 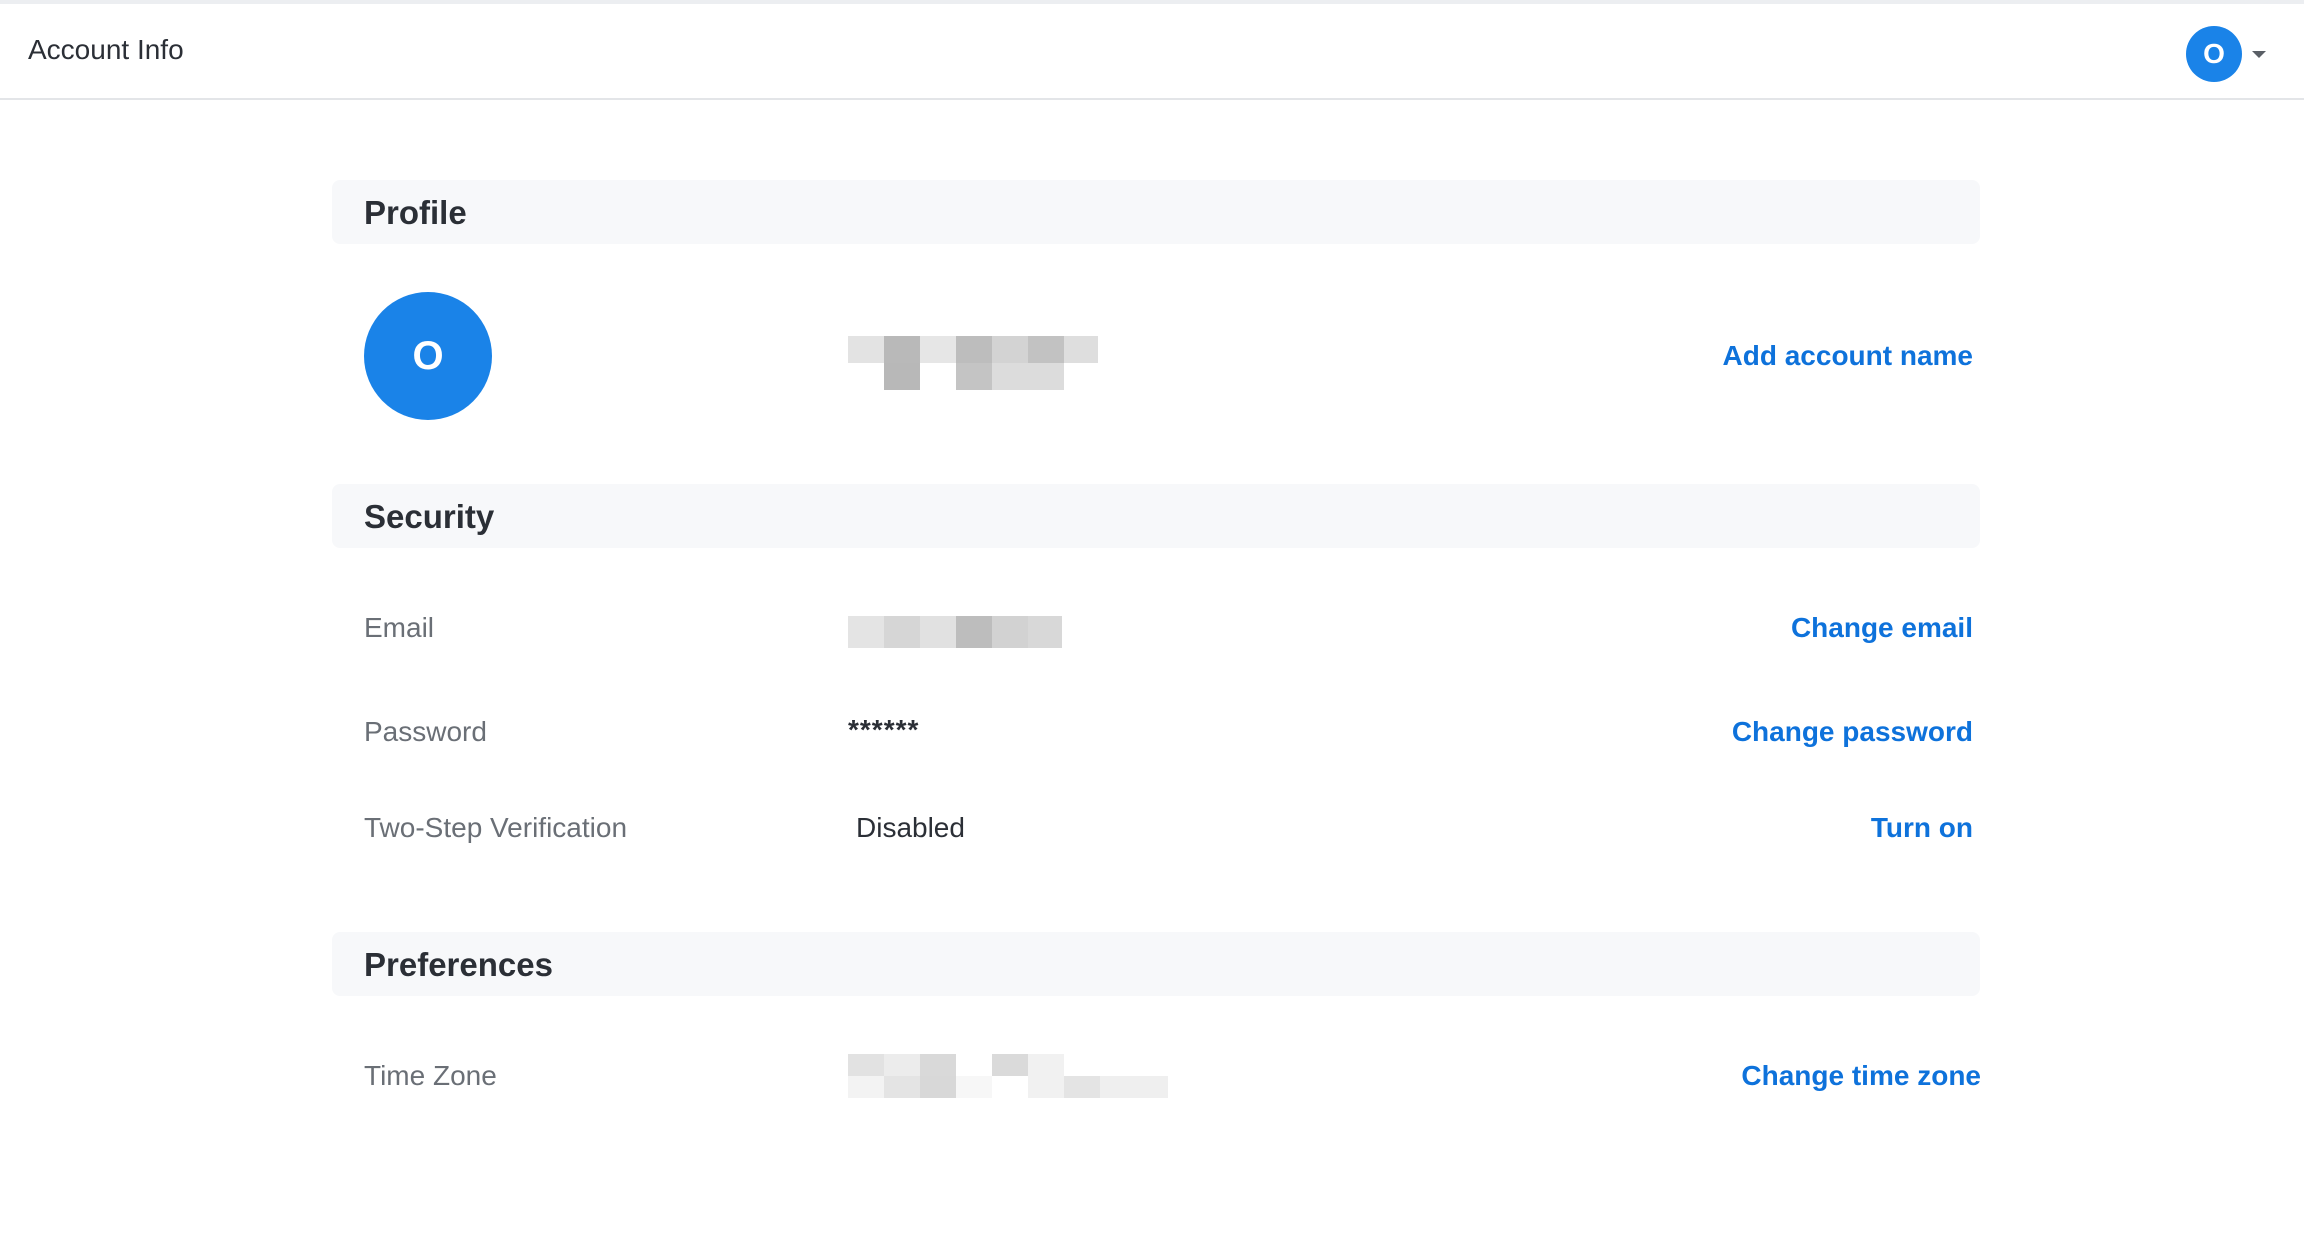 What do you see at coordinates (910, 827) in the screenshot?
I see `two-step-status: Disabled` at bounding box center [910, 827].